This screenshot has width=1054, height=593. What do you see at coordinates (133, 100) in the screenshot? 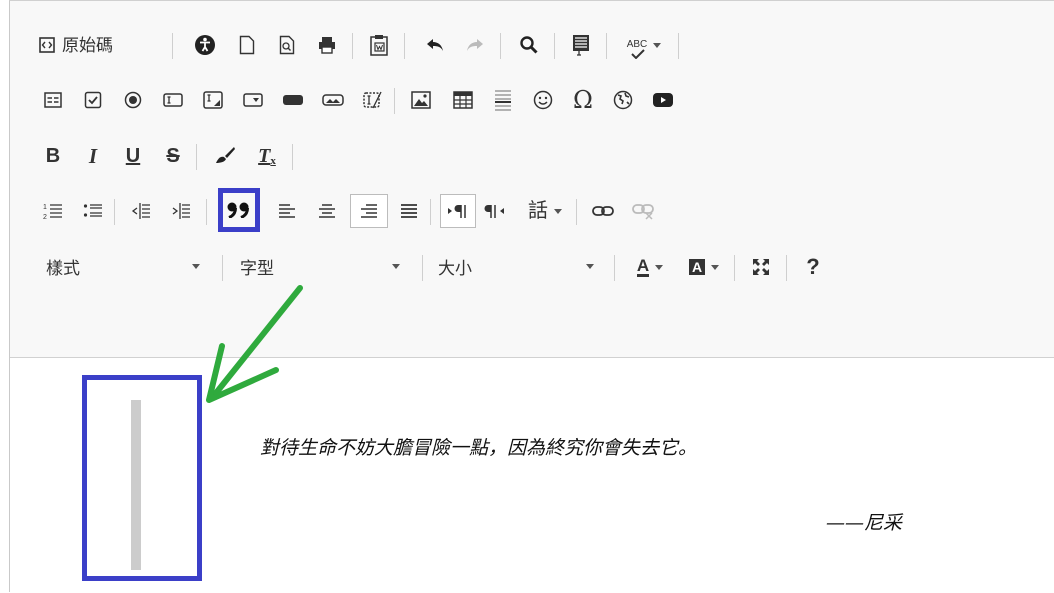
I see `radio-button` at bounding box center [133, 100].